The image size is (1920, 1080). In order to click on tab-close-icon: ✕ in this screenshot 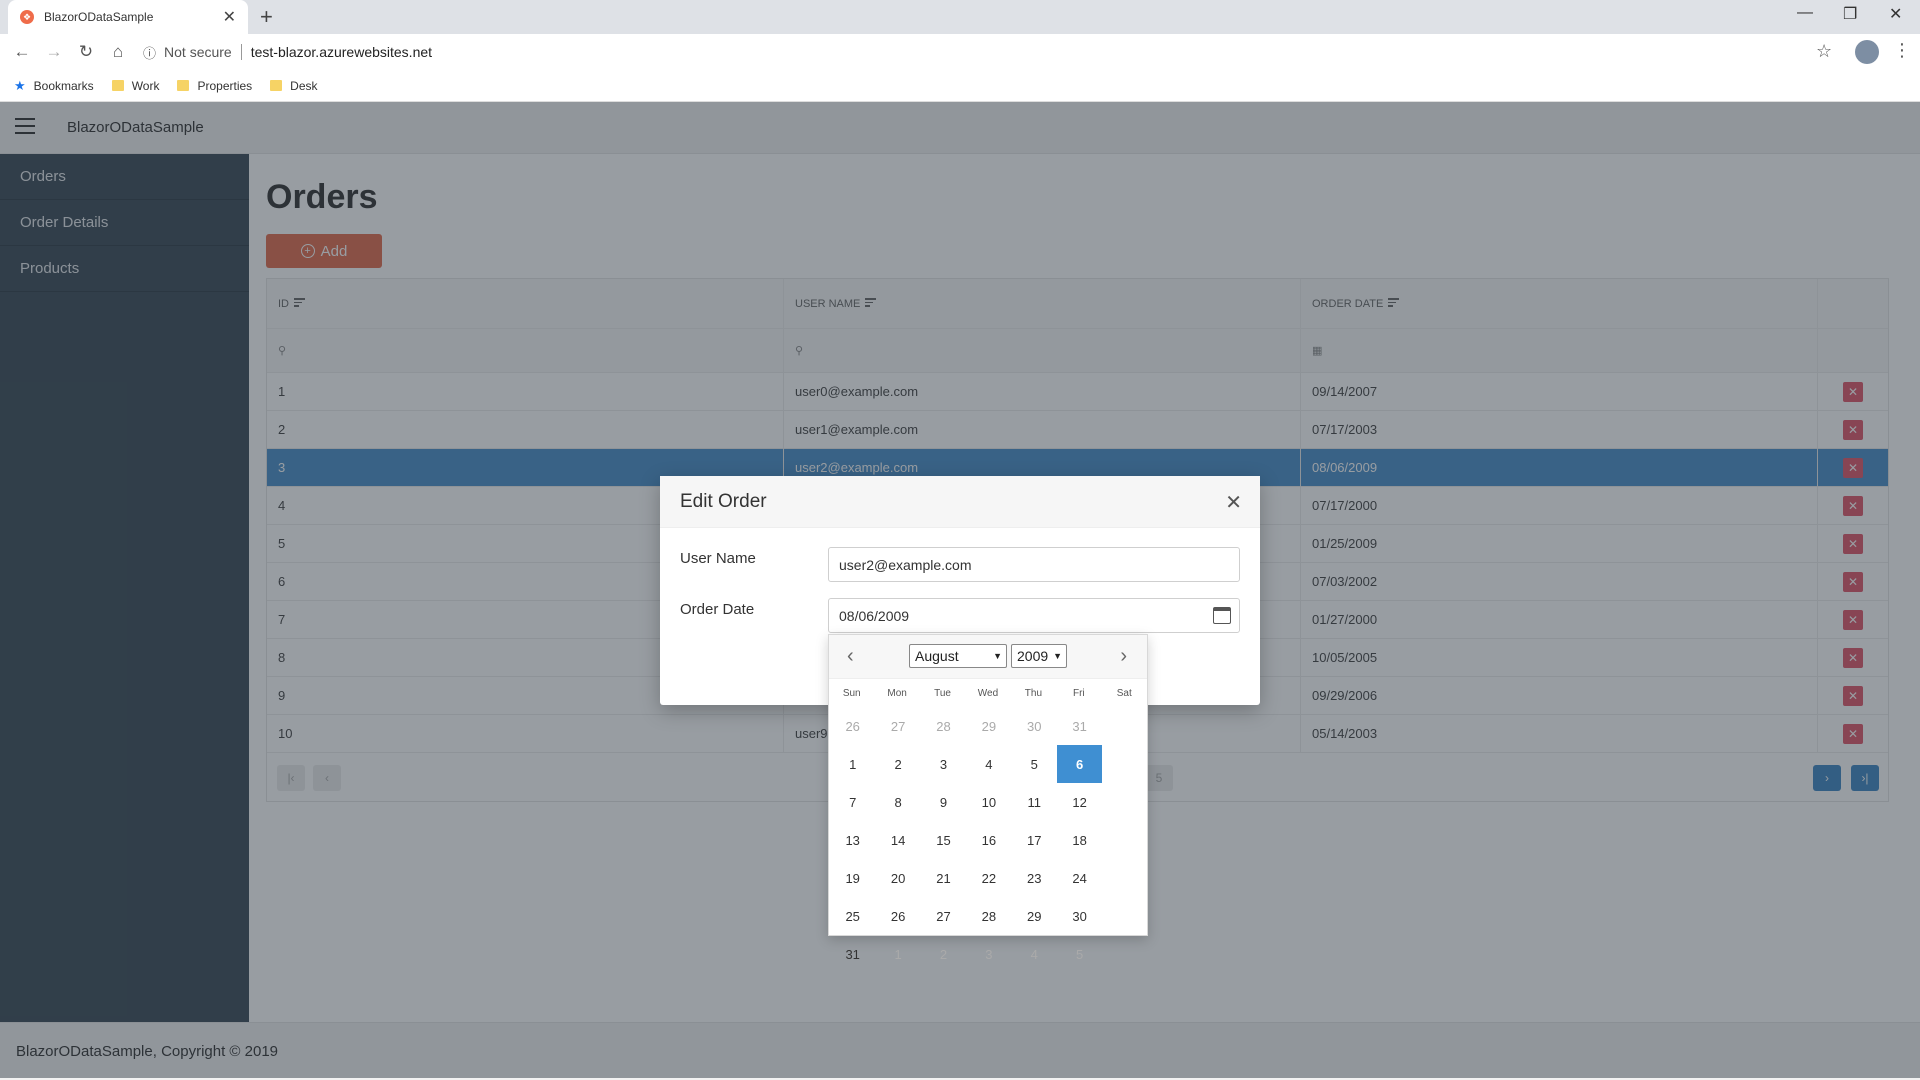, I will do `click(229, 17)`.